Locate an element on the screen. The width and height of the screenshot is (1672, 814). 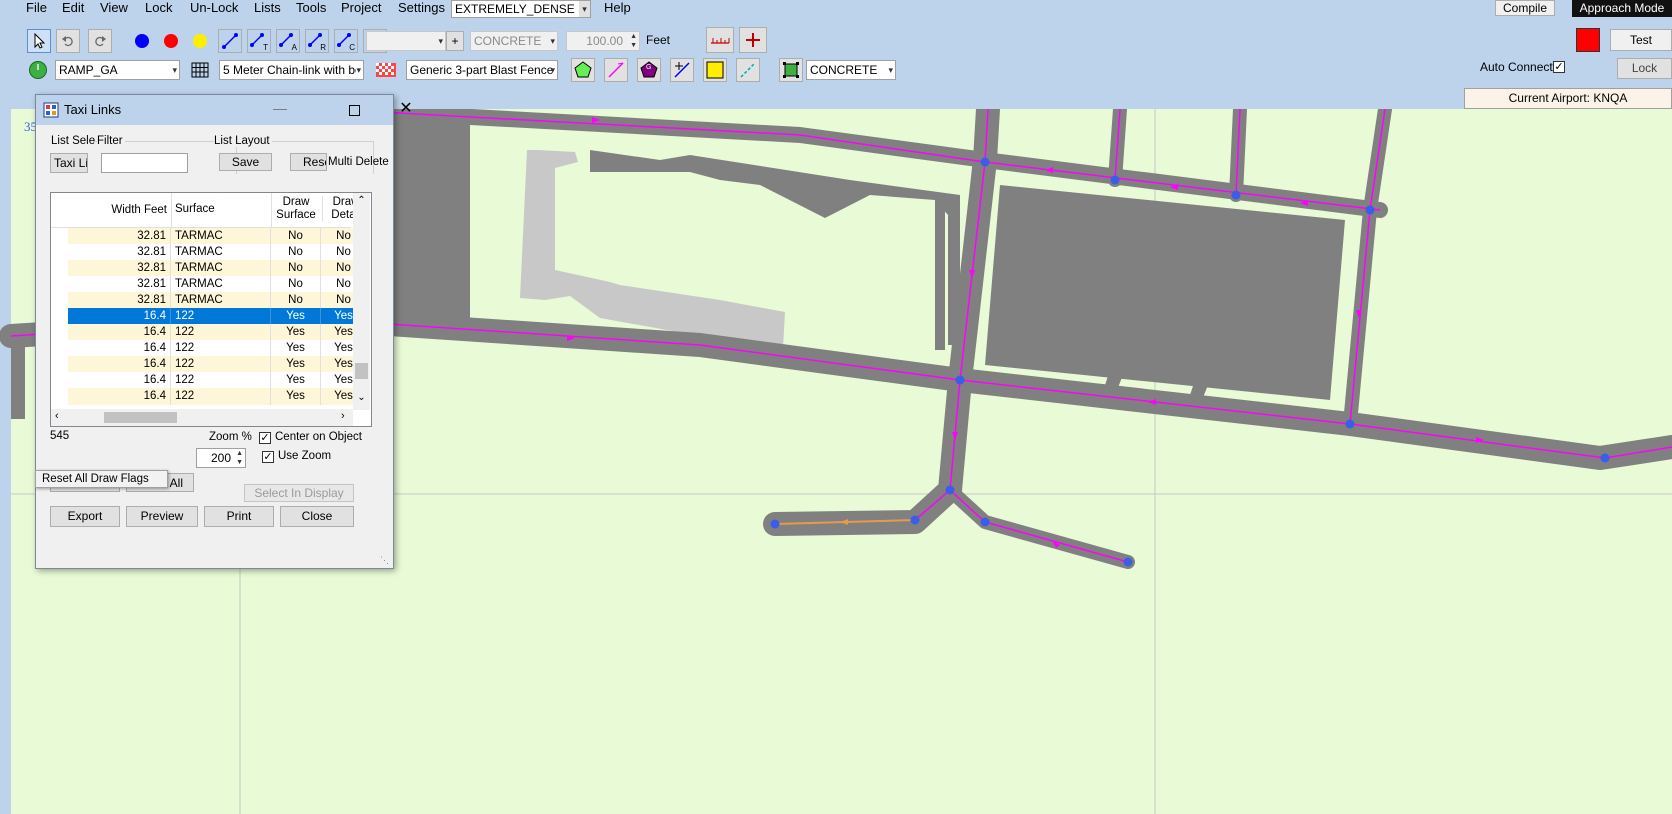
test-button: Test is located at coordinates (1641, 40).